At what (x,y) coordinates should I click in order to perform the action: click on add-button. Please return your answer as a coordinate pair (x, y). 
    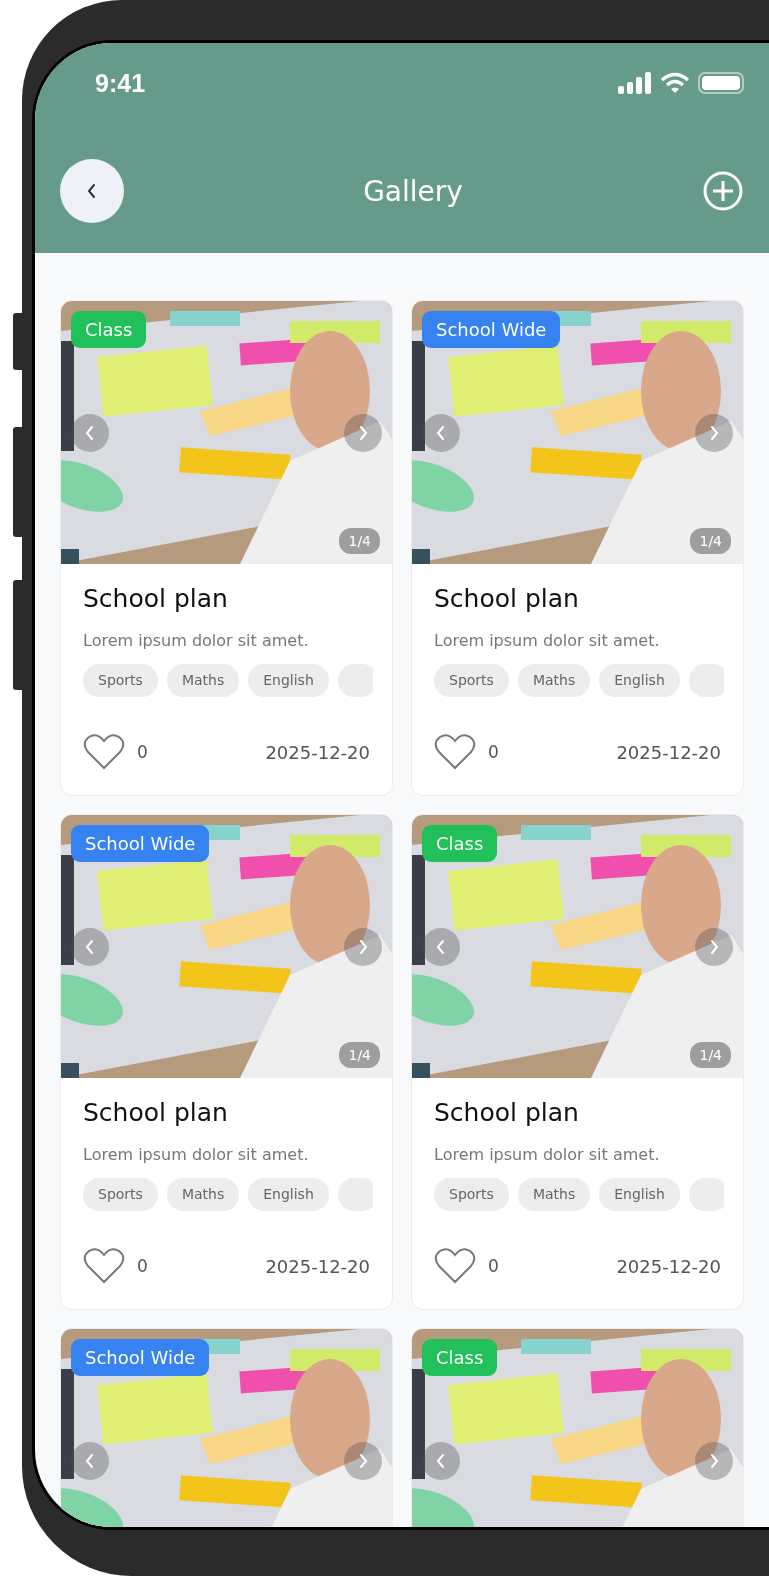
    Looking at the image, I should click on (723, 191).